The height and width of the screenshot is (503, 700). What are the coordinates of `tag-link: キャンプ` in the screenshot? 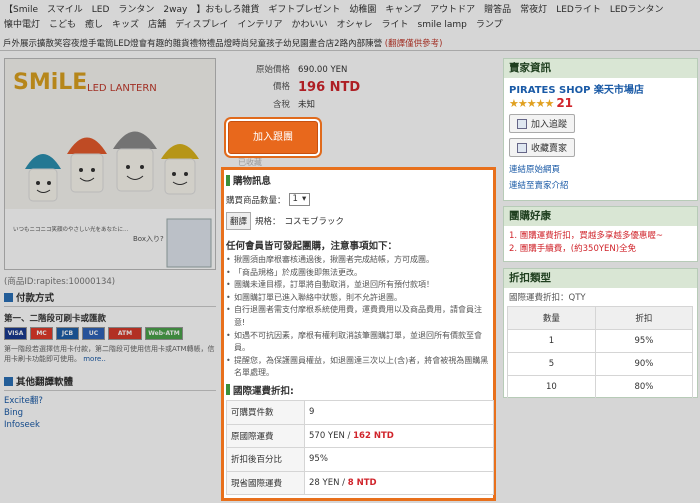 It's located at (403, 10).